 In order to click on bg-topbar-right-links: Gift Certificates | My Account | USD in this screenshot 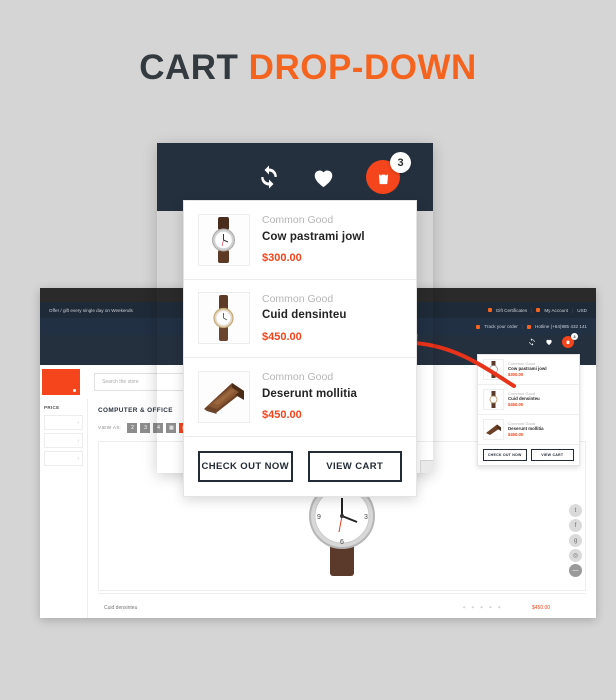, I will do `click(537, 310)`.